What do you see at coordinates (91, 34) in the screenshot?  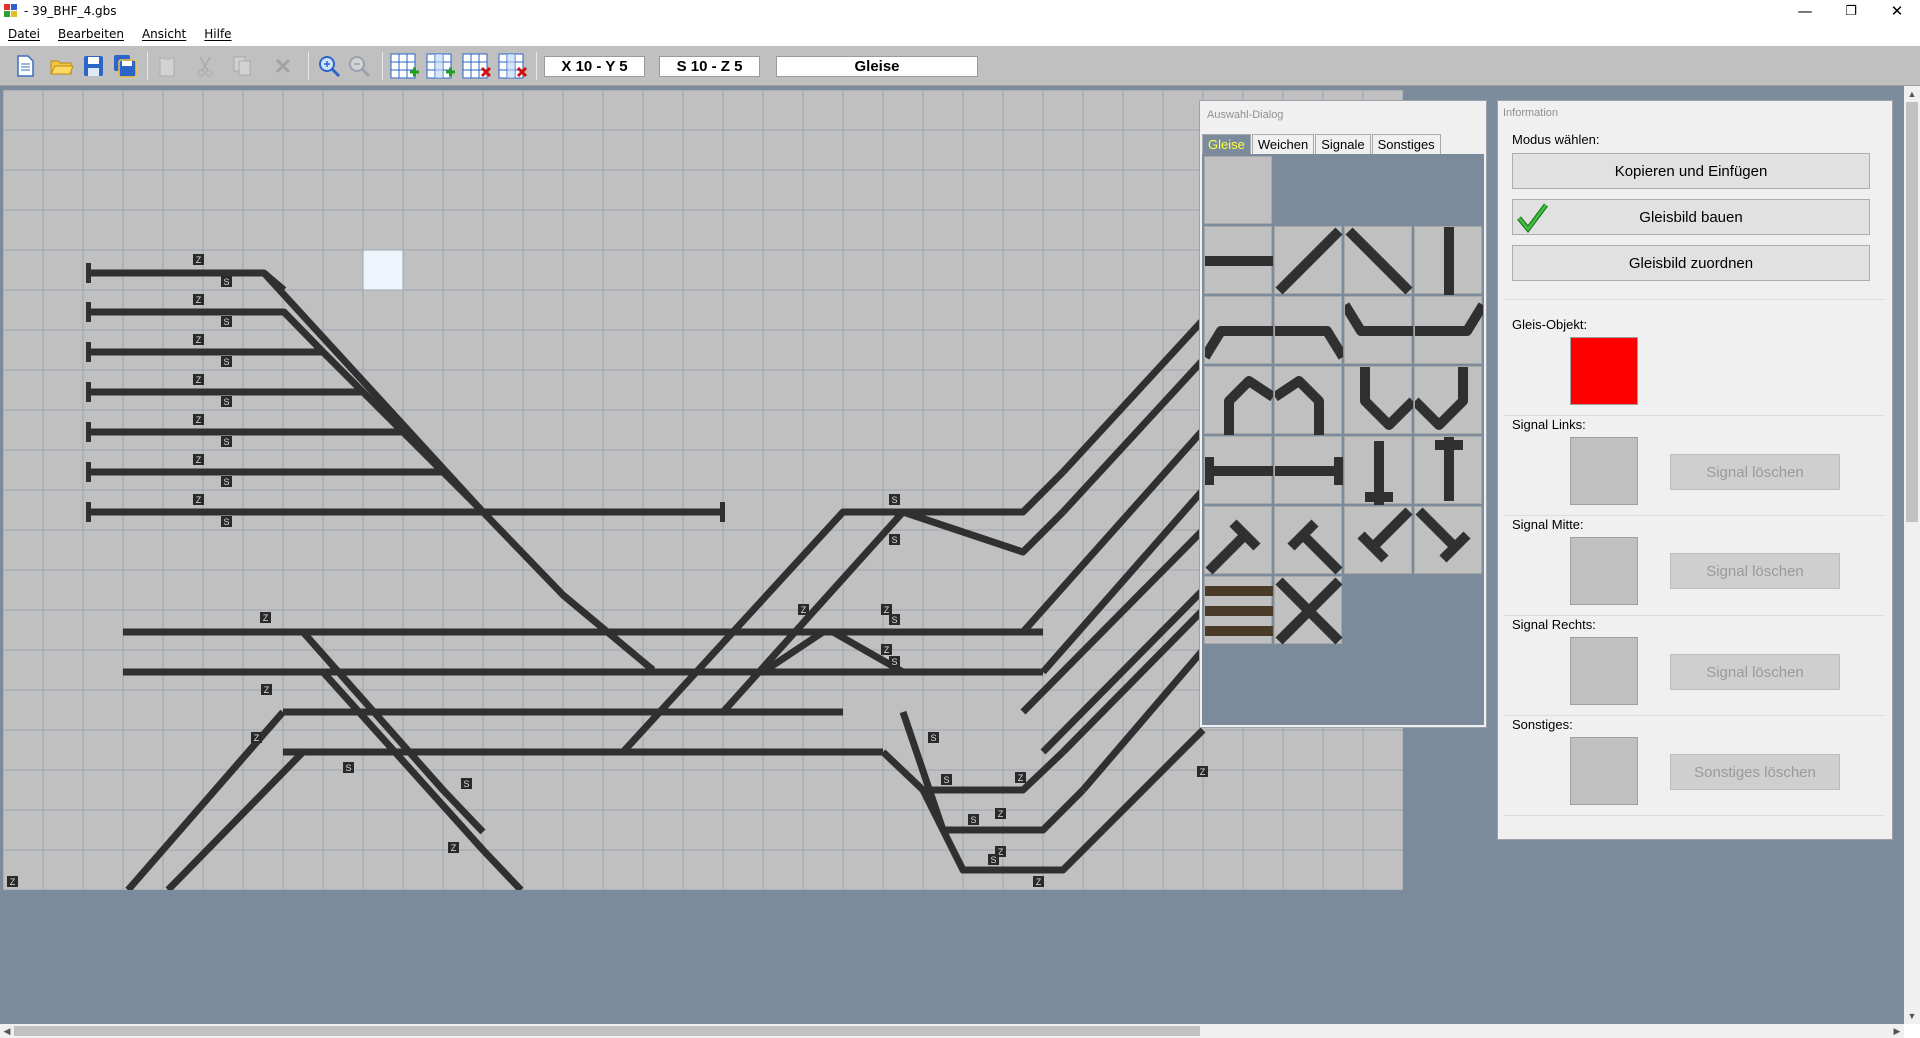 I see `menu-bearbeiten: Bearbeiten` at bounding box center [91, 34].